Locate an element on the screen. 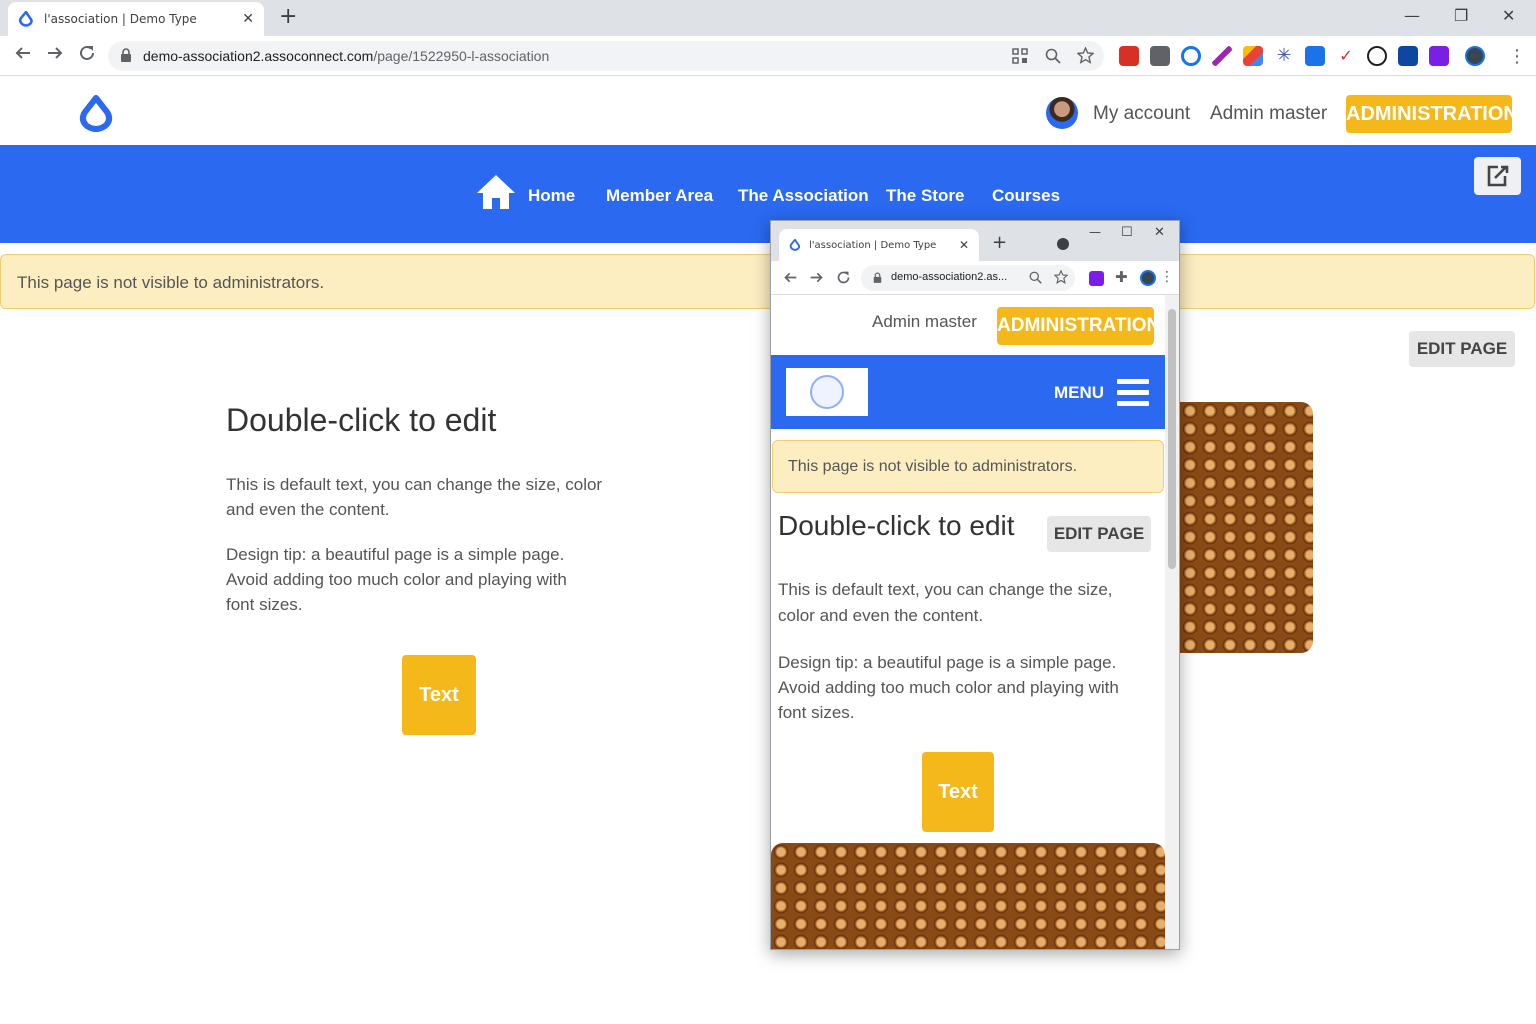 Image resolution: width=1536 pixels, height=1024 pixels. popup-site-logo is located at coordinates (827, 392).